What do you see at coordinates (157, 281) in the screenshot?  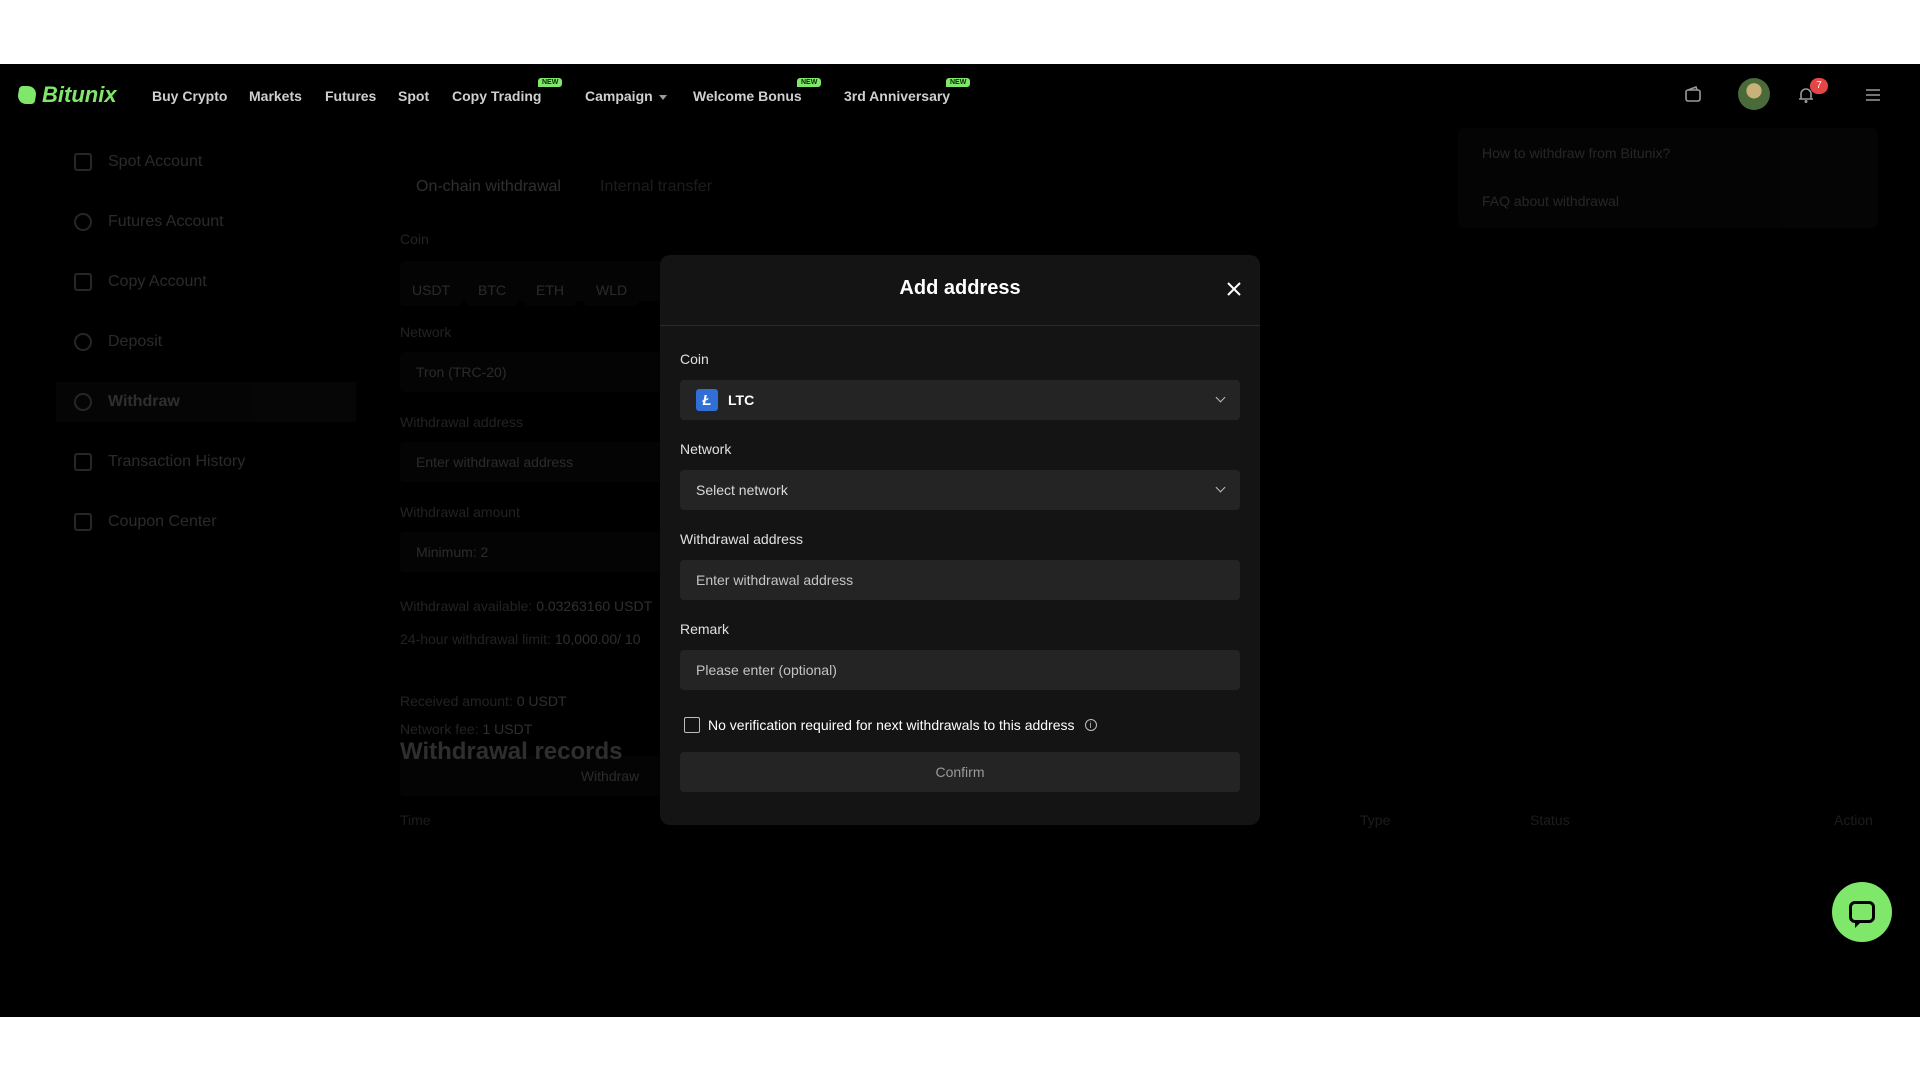 I see `sidebar-item-label: Copy Account` at bounding box center [157, 281].